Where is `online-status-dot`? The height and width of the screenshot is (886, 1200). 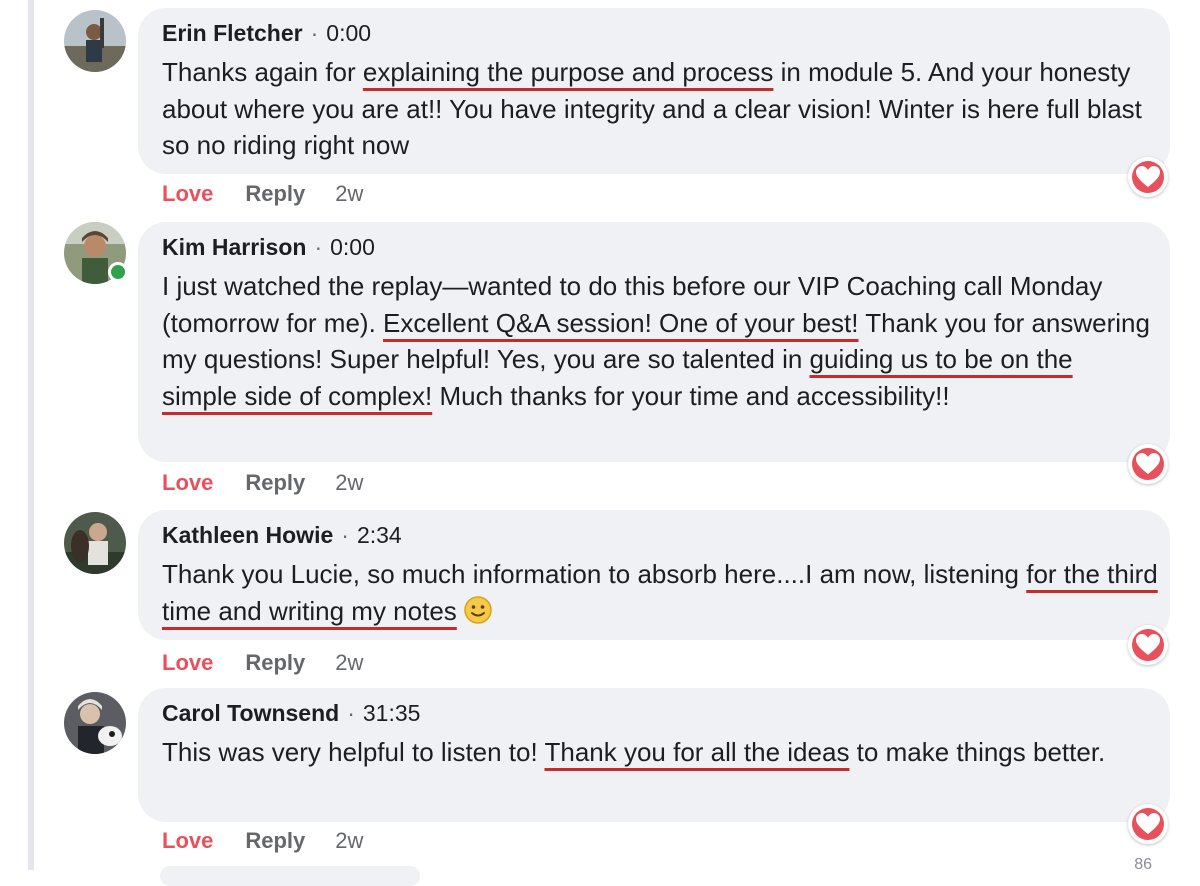 online-status-dot is located at coordinates (118, 272).